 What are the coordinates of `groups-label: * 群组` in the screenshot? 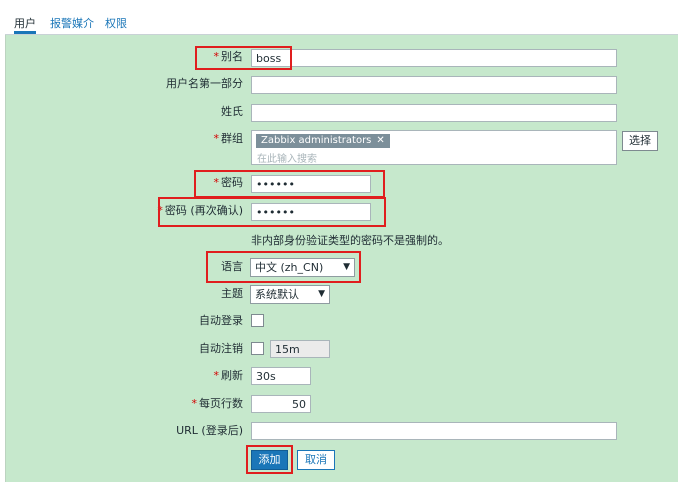 It's located at (228, 138).